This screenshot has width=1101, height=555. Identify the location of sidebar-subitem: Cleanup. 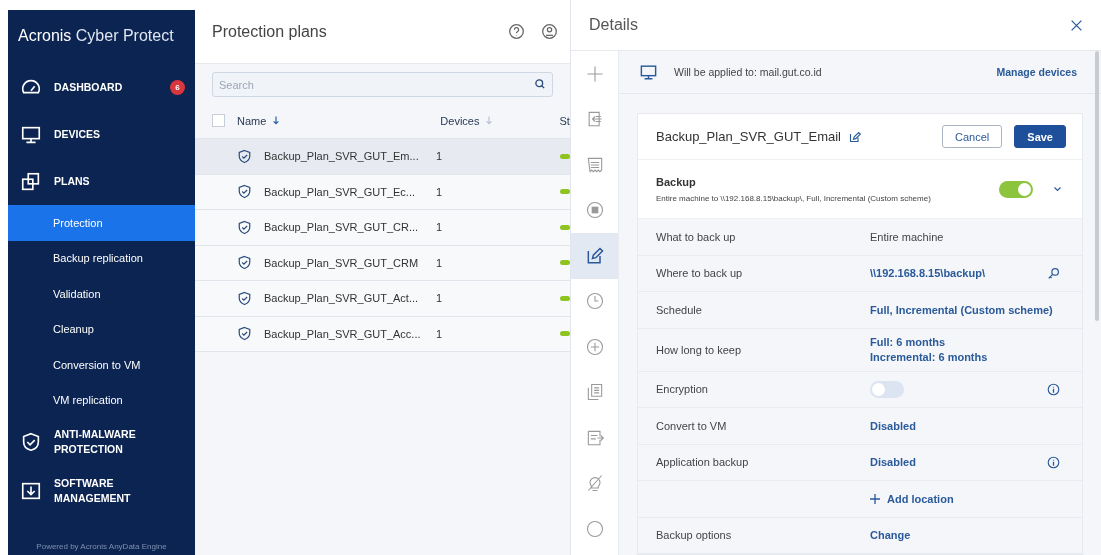
(101, 329).